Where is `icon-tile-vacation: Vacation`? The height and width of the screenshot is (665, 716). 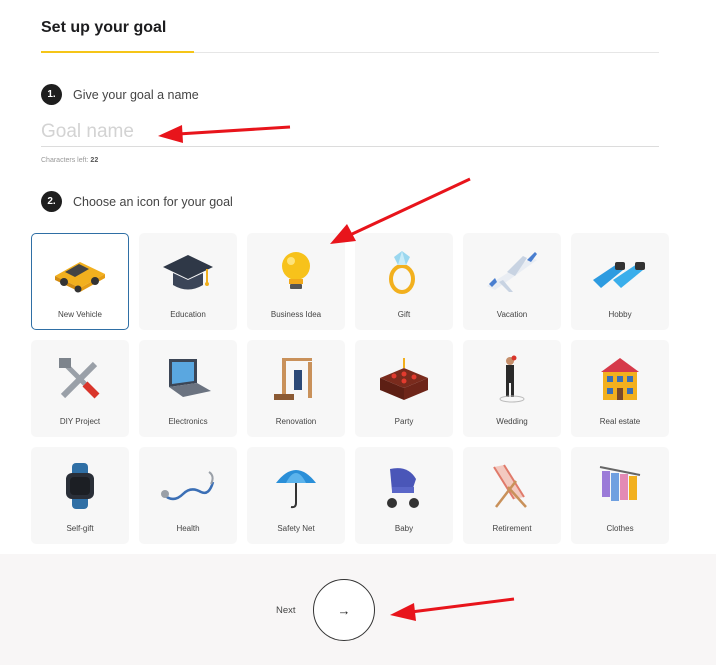
icon-tile-vacation: Vacation is located at coordinates (512, 281).